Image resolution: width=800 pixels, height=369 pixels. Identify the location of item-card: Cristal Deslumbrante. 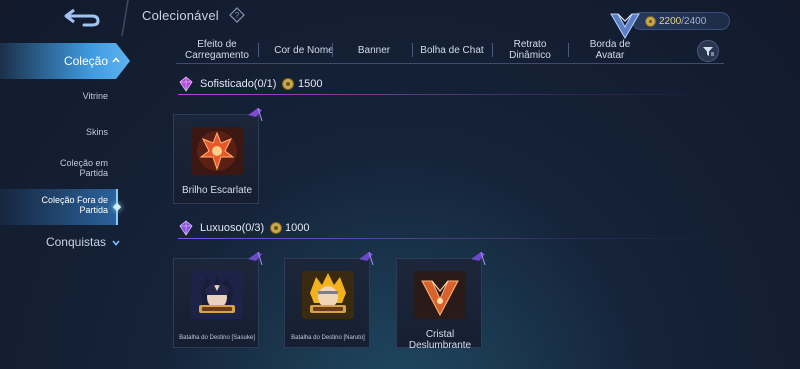
(441, 301).